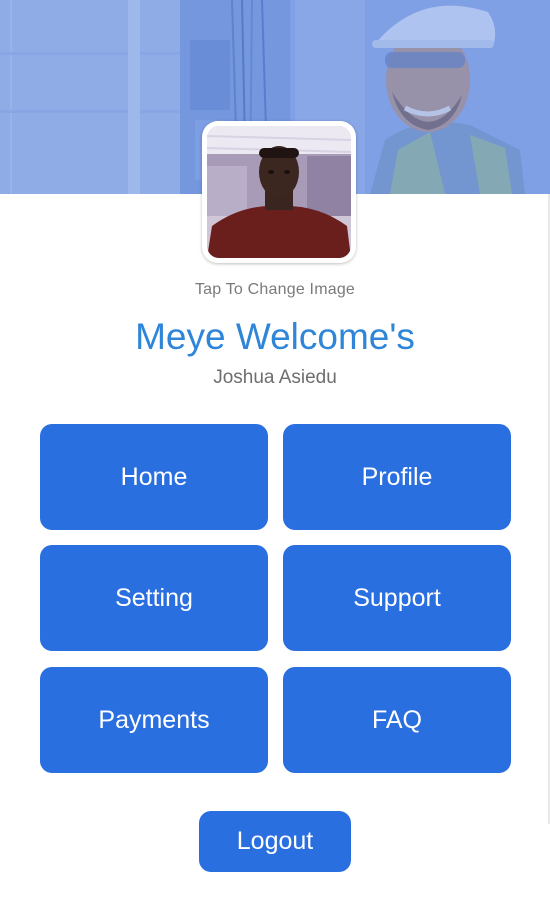 The image size is (550, 900). I want to click on avatar-photo, so click(279, 192).